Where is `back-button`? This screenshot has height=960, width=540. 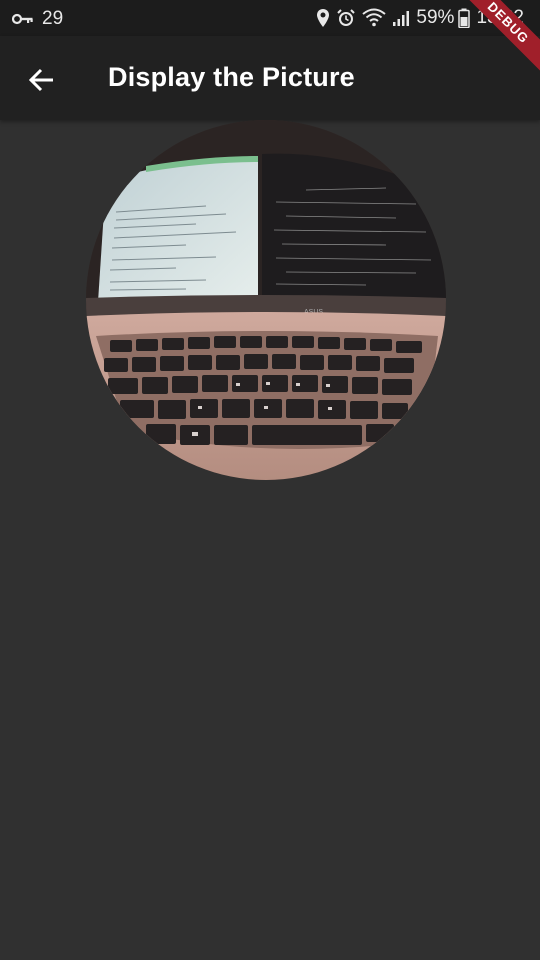 back-button is located at coordinates (42, 80).